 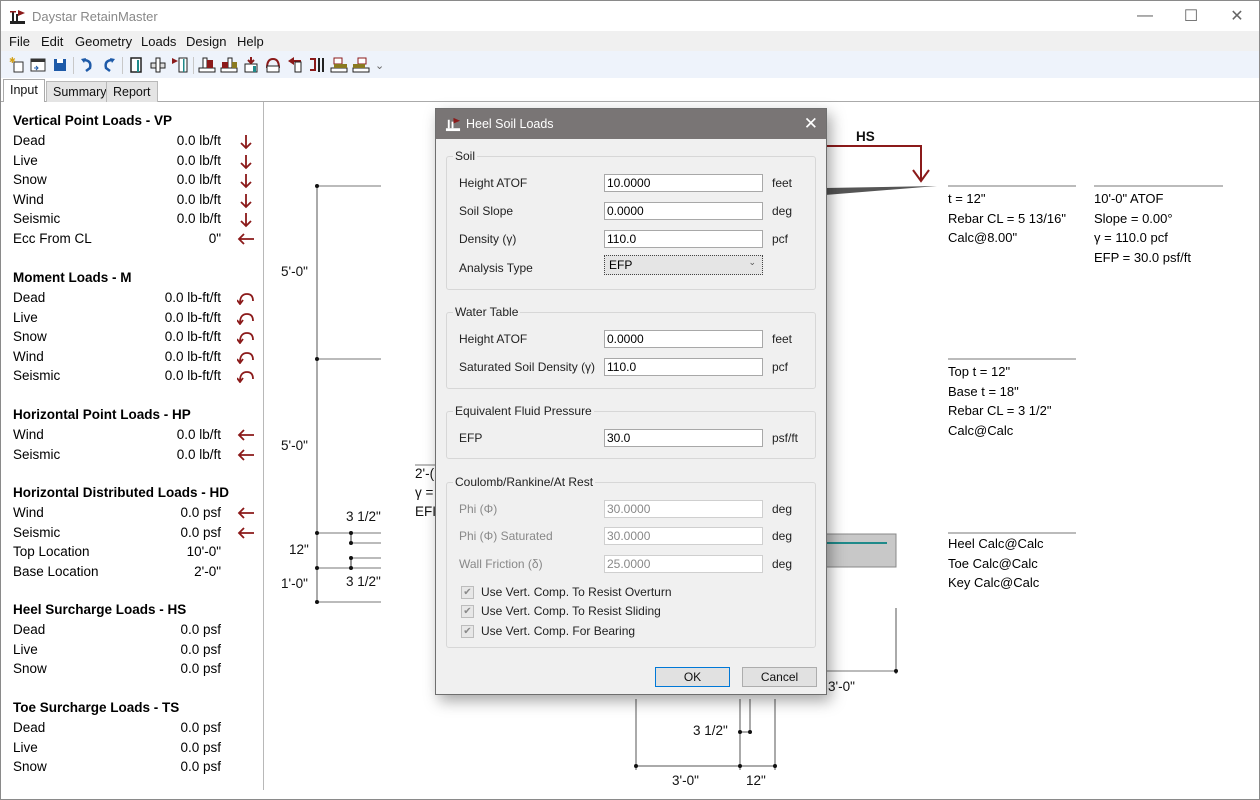 What do you see at coordinates (38, 65) in the screenshot?
I see `open-file-icon` at bounding box center [38, 65].